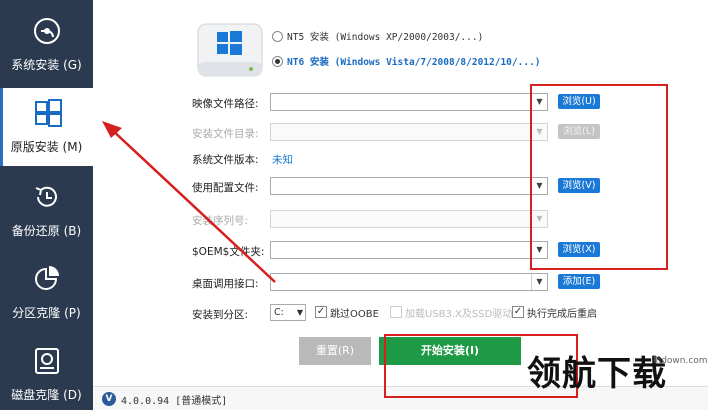 This screenshot has width=708, height=410. What do you see at coordinates (48, 113) in the screenshot?
I see `windows-original-icon` at bounding box center [48, 113].